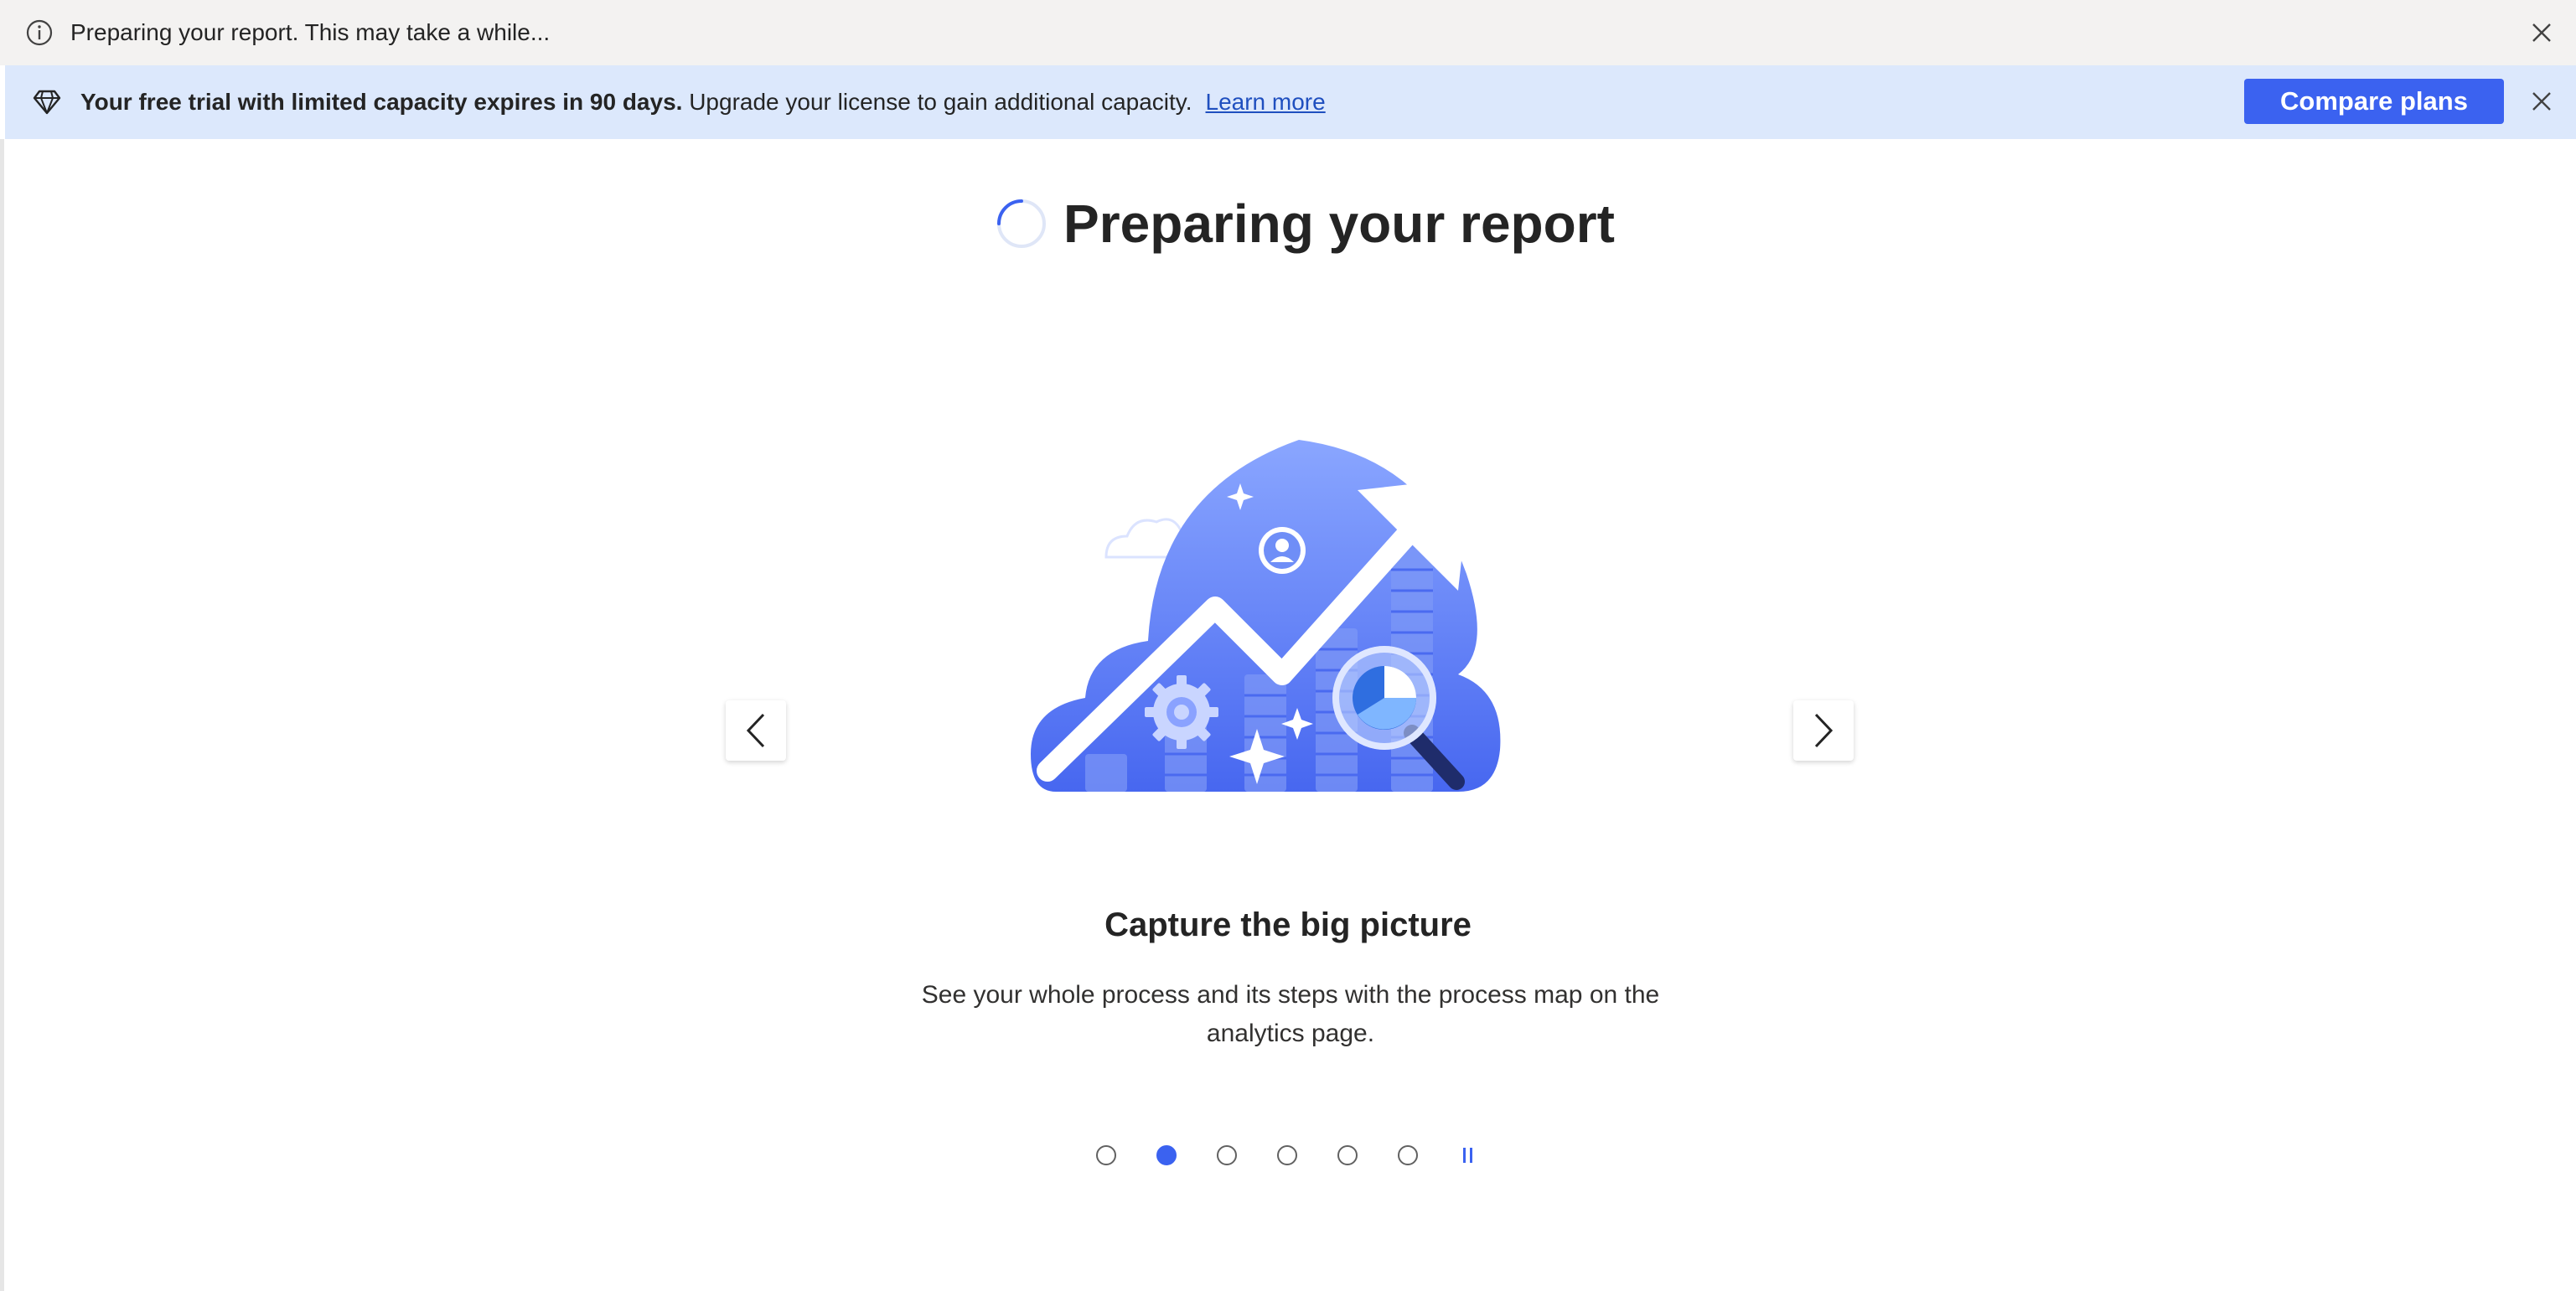  I want to click on page-title: Preparing your report, so click(1339, 224).